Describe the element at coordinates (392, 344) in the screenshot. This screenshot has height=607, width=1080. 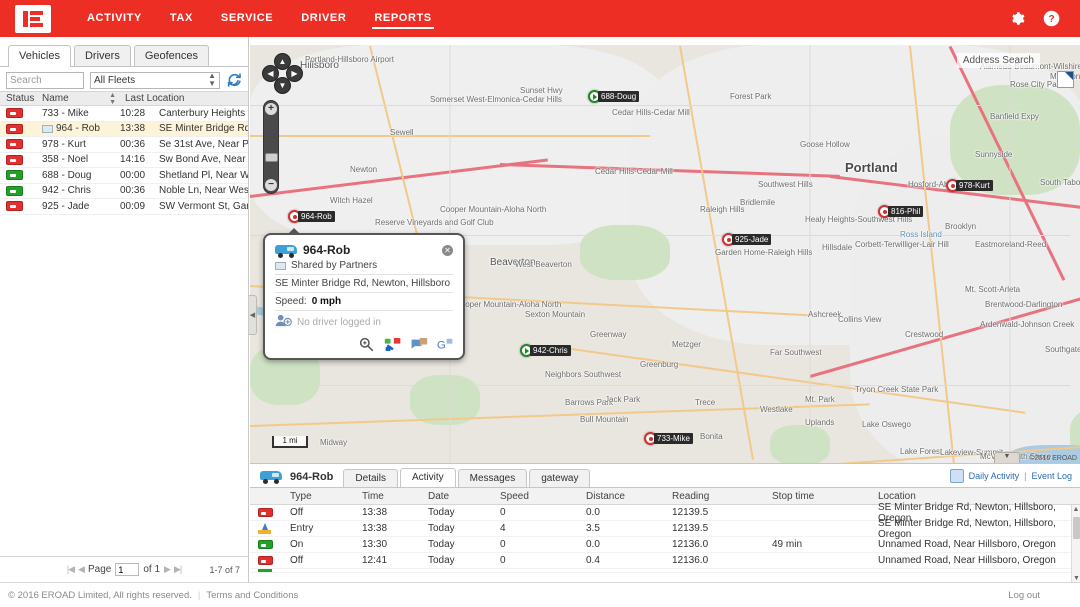
I see `route-icon` at that location.